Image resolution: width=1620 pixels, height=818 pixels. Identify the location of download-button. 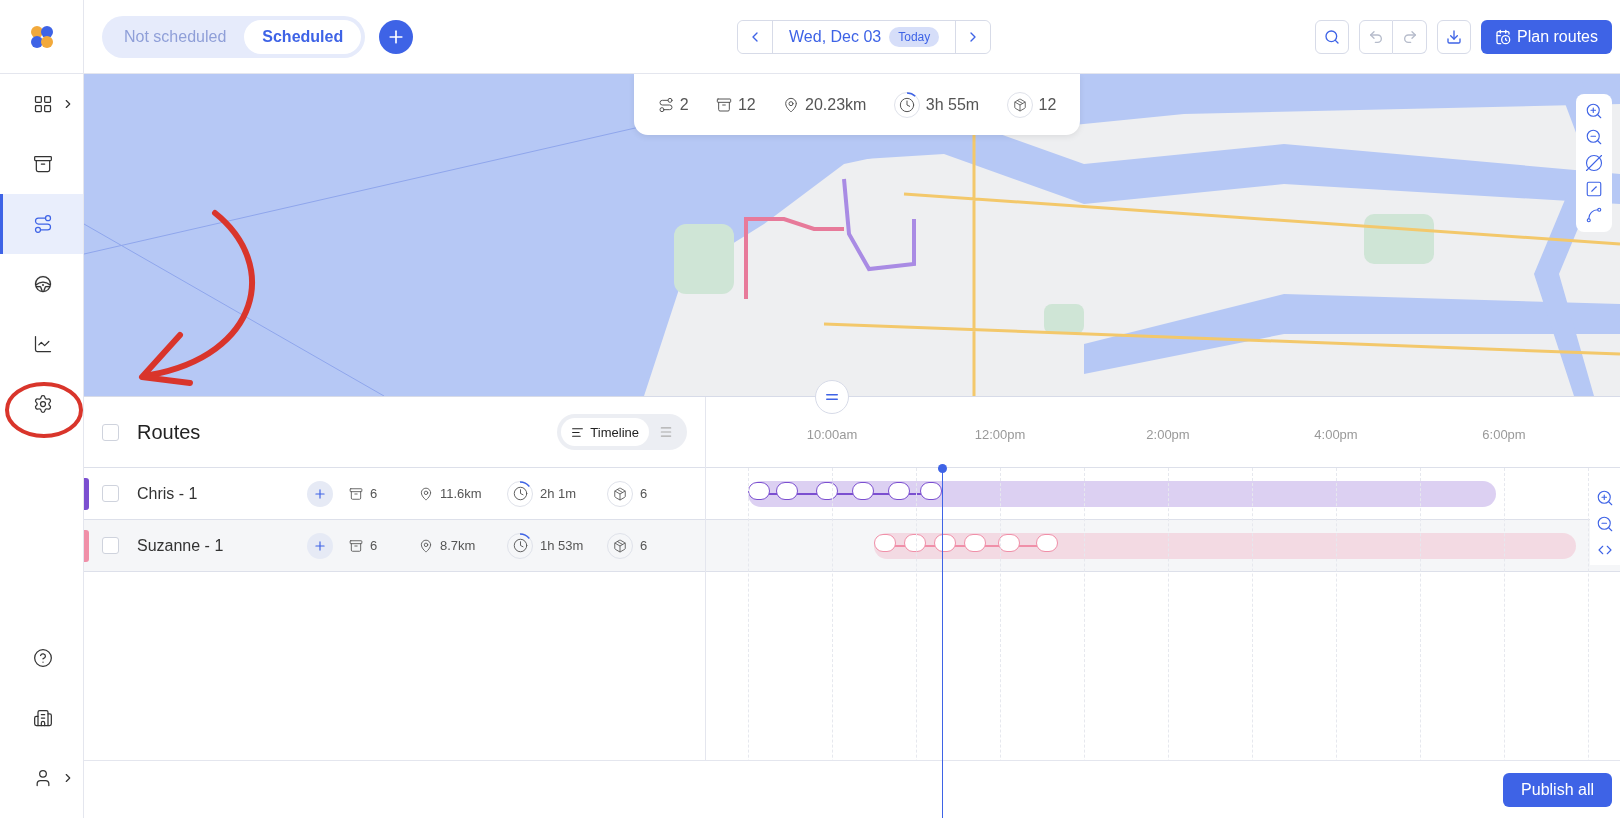
(1454, 36).